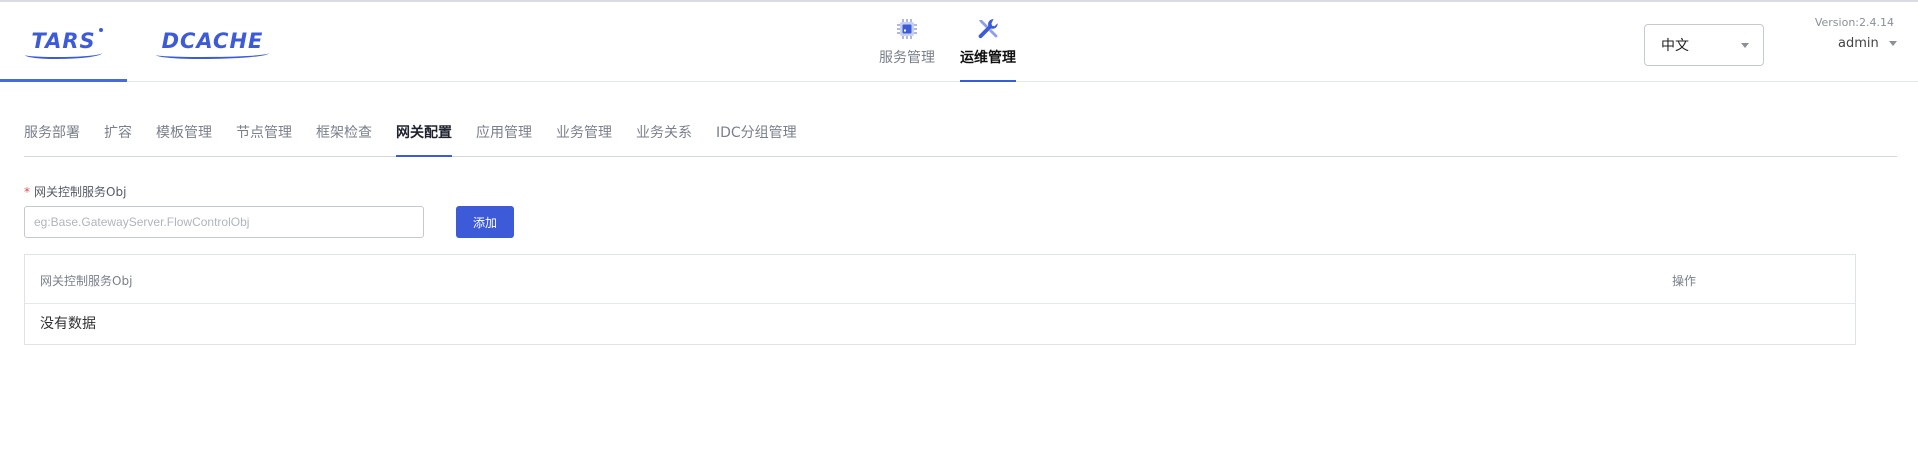 The height and width of the screenshot is (475, 1918). I want to click on nav-ops-label: 运维管理, so click(988, 58).